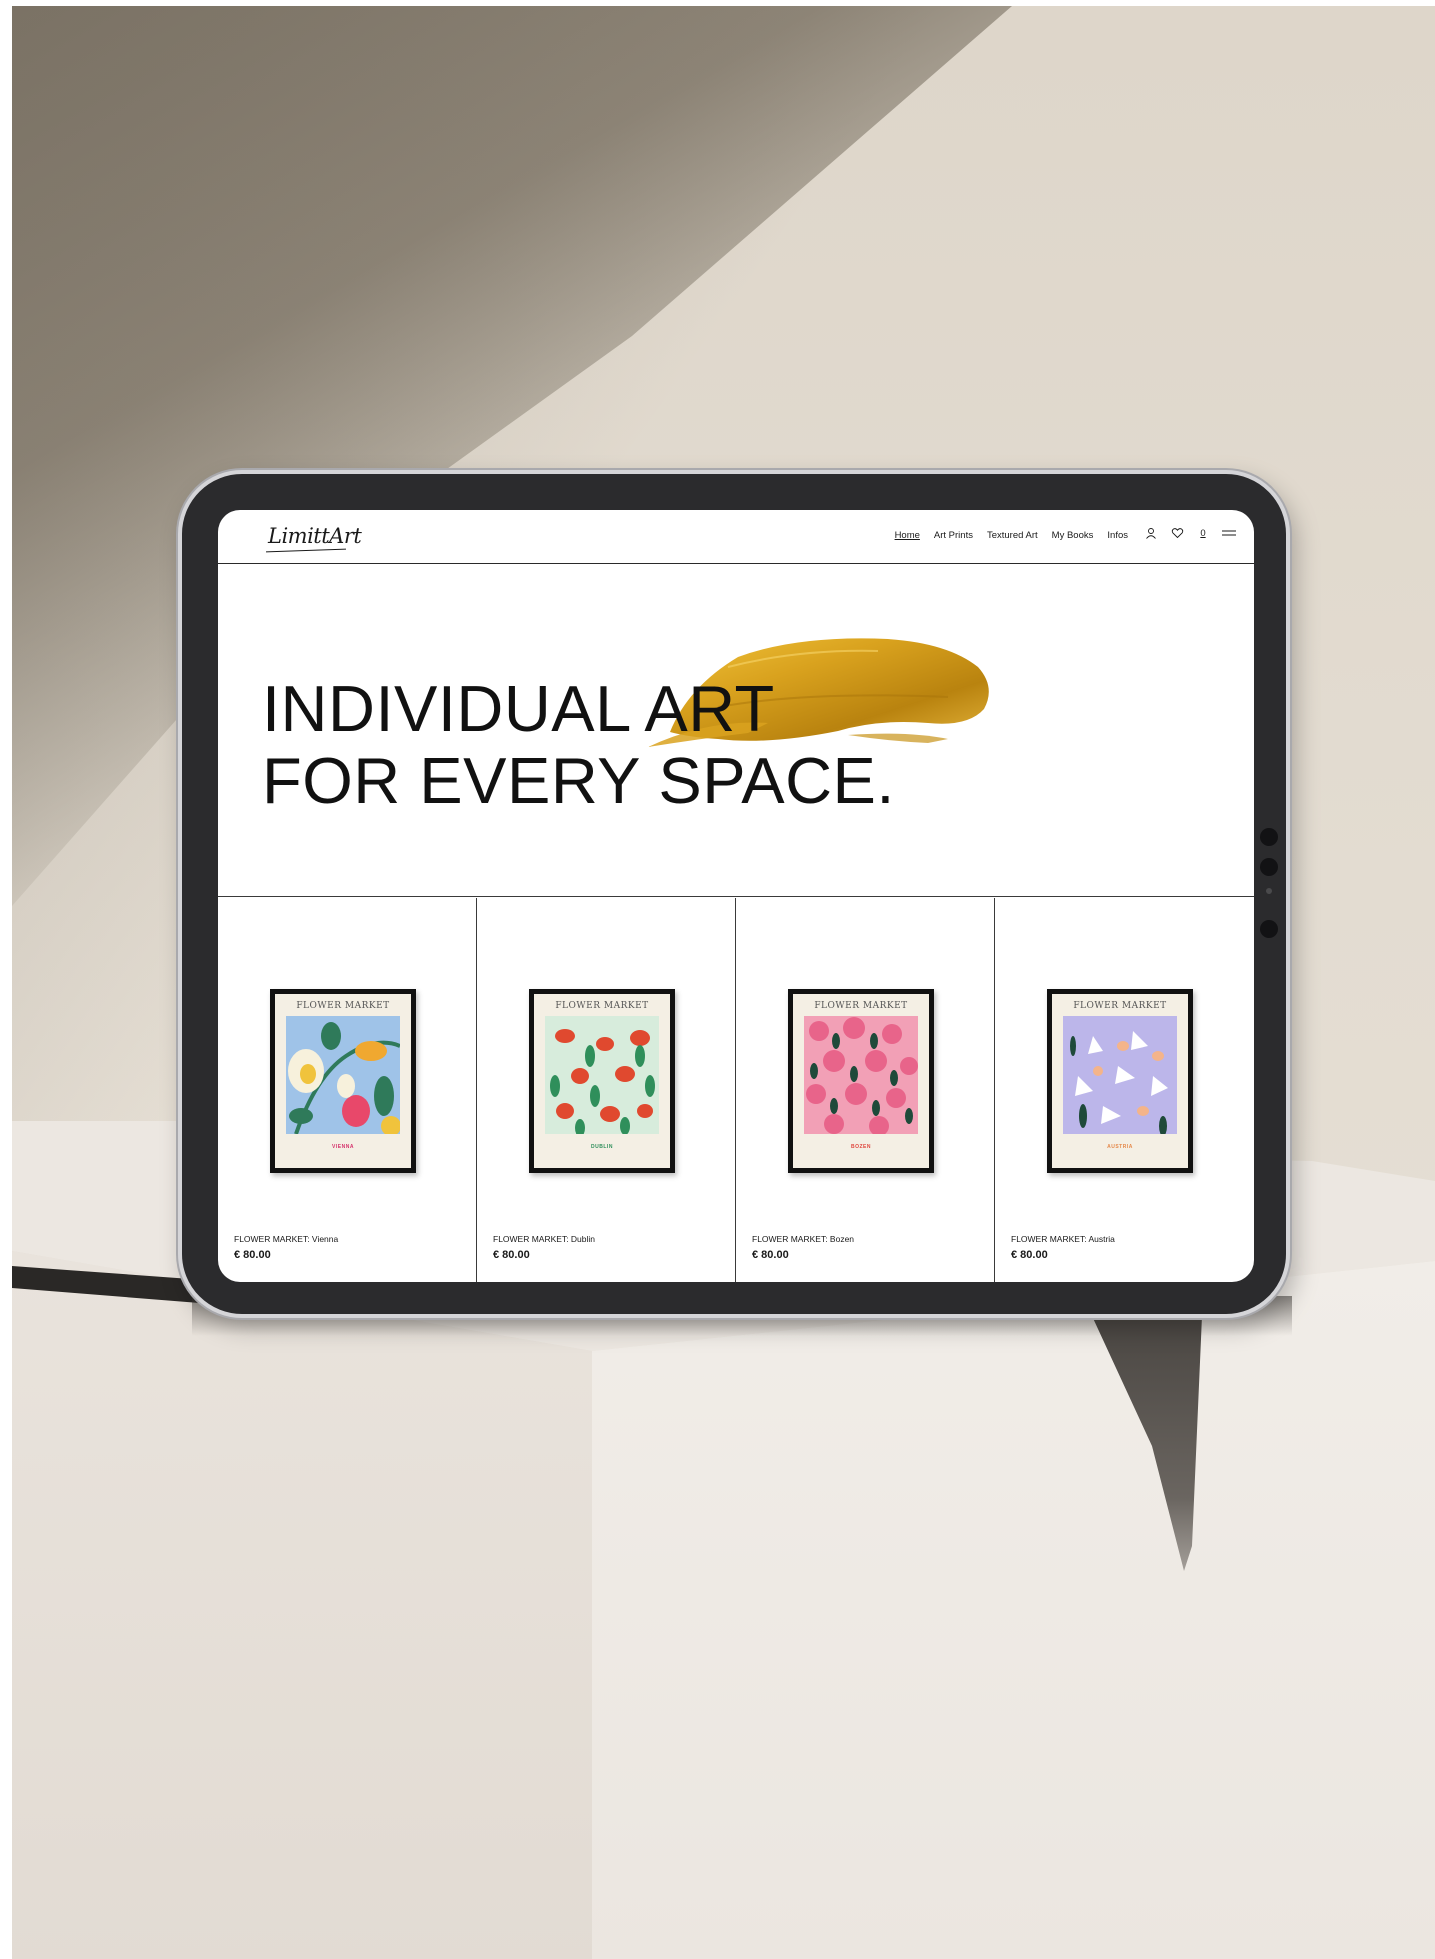  Describe the element at coordinates (1203, 533) in the screenshot. I see `cart-count: 0` at that location.